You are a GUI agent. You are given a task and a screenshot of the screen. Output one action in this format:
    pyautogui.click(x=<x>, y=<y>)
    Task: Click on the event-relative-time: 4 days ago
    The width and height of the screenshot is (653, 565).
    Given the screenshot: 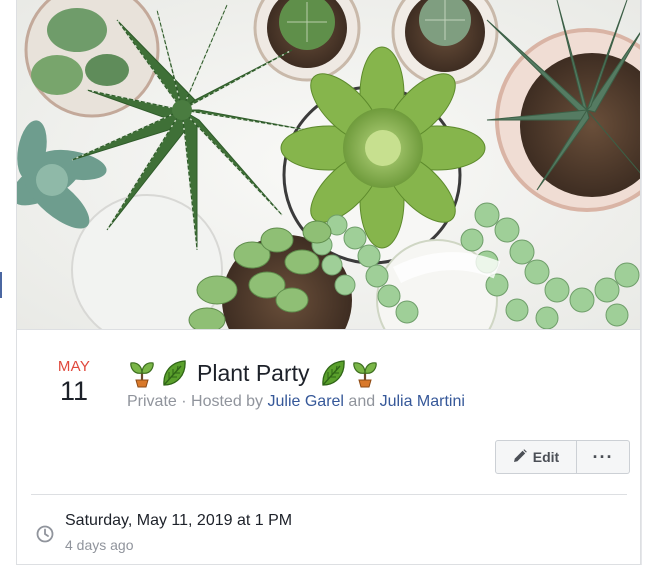 What is the action you would take?
    pyautogui.click(x=99, y=545)
    